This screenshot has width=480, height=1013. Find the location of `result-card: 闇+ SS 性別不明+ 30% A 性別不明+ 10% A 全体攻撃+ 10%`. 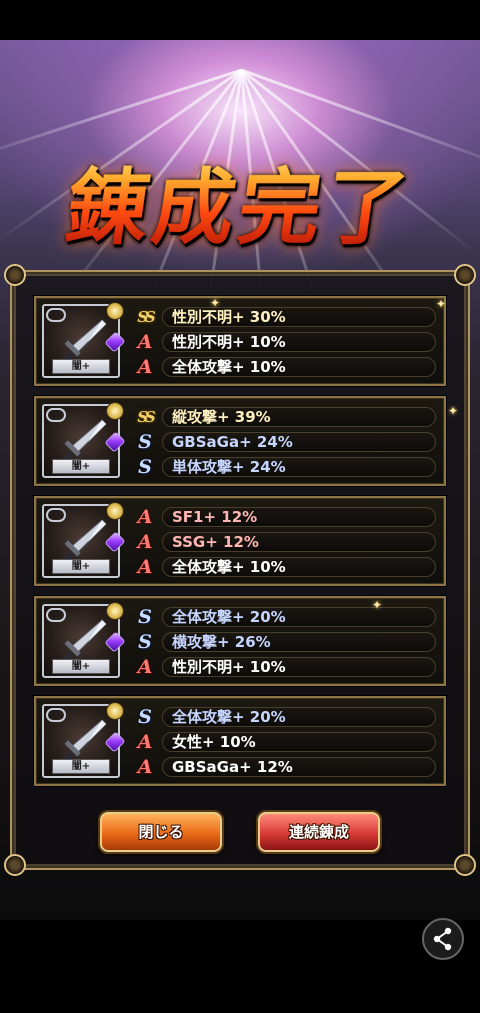

result-card: 闇+ SS 性別不明+ 30% A 性別不明+ 10% A 全体攻撃+ 10% is located at coordinates (240, 341).